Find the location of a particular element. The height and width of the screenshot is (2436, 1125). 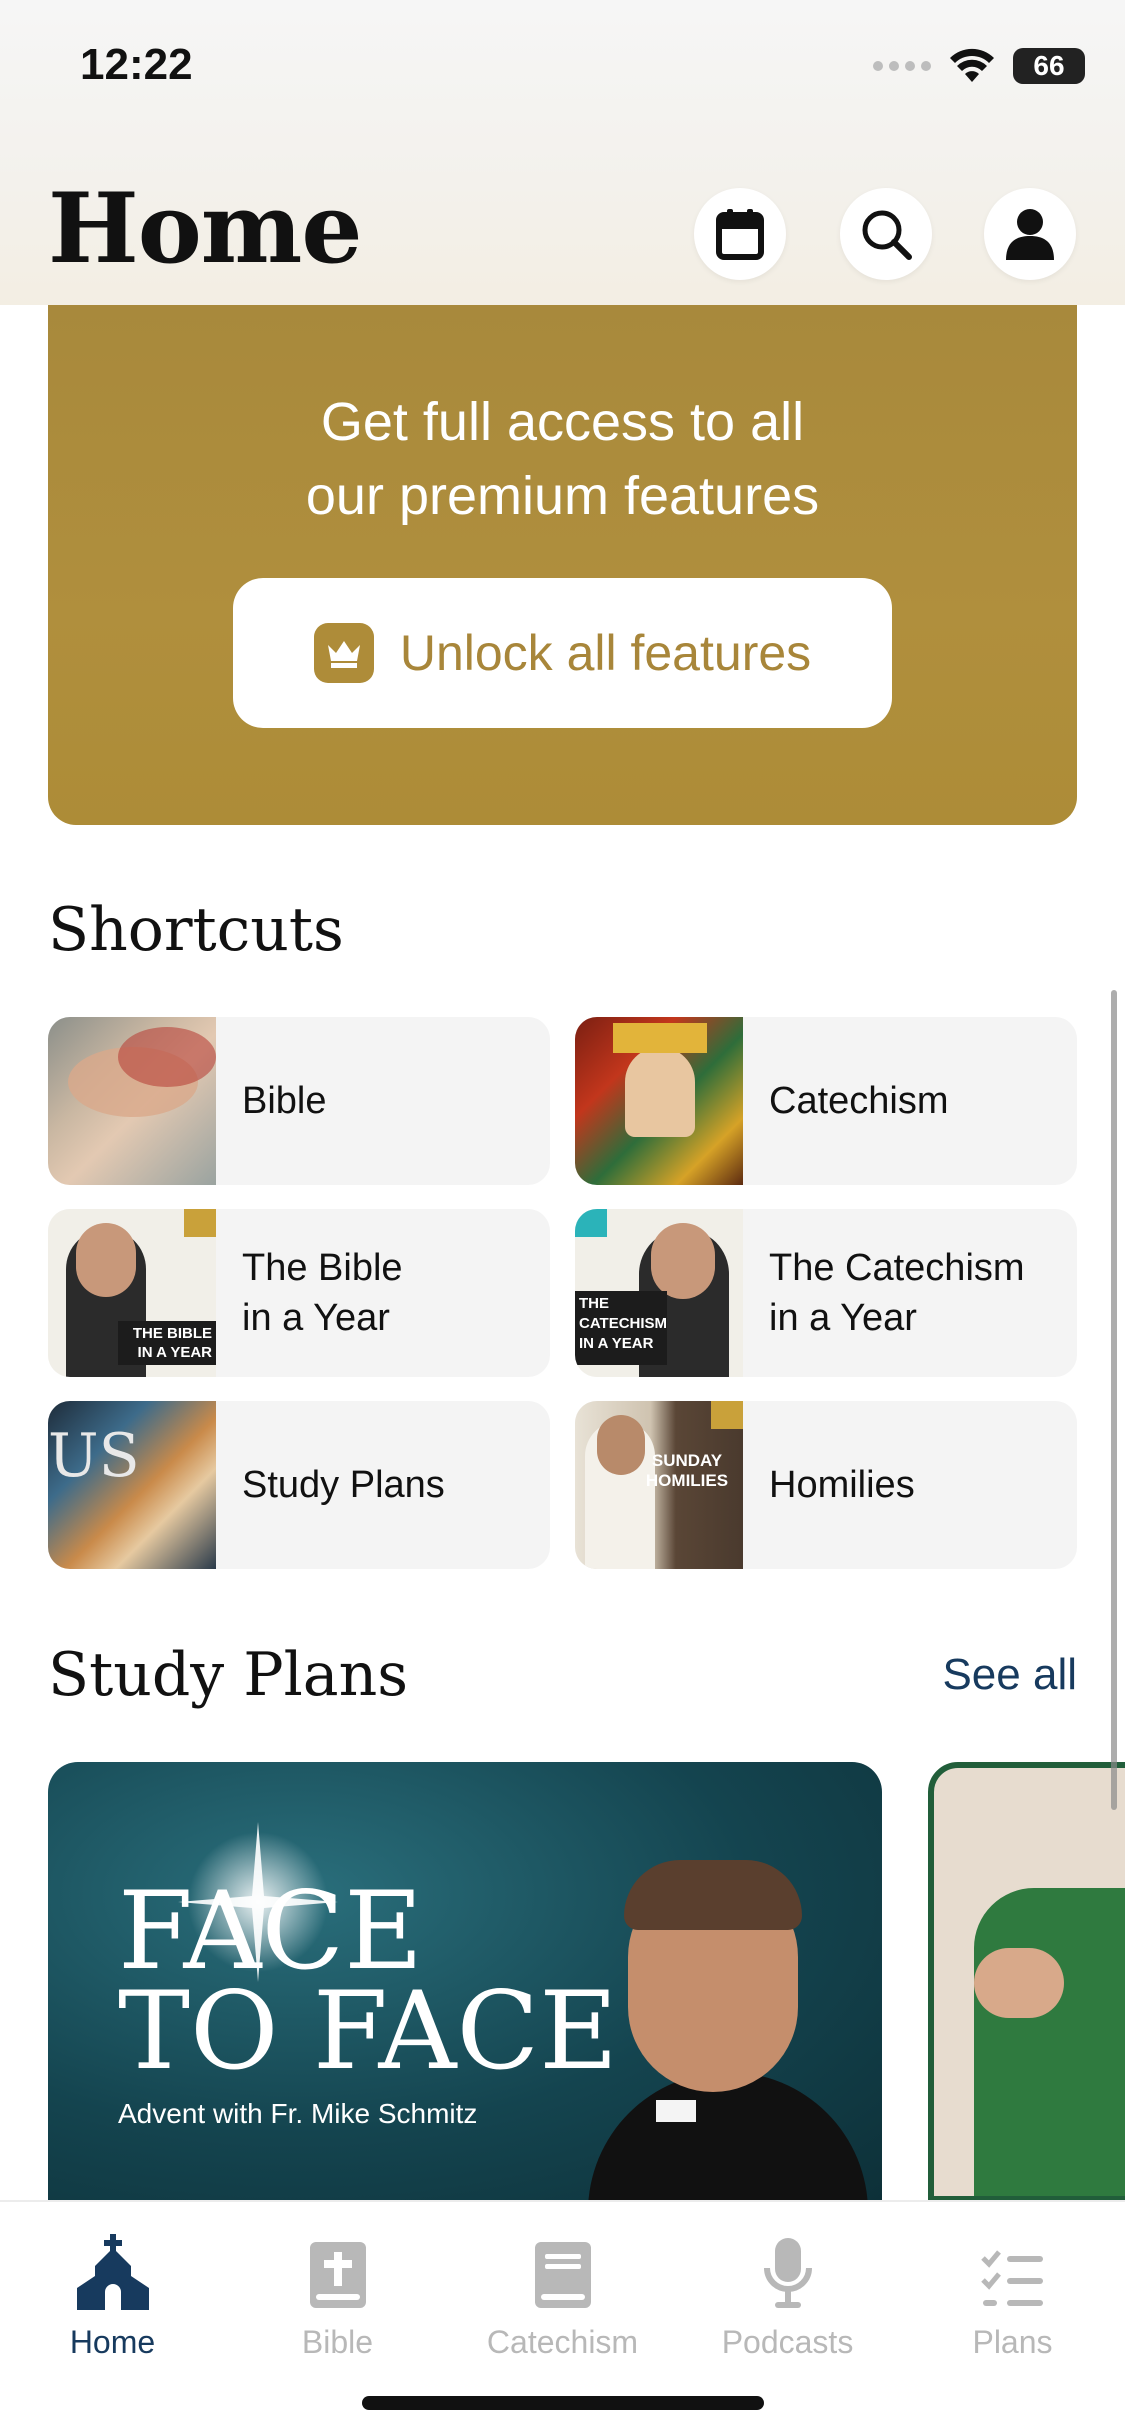

catechism-in-a-year-thumbnail: THE CATECHISM IN A YEAR is located at coordinates (659, 1293).